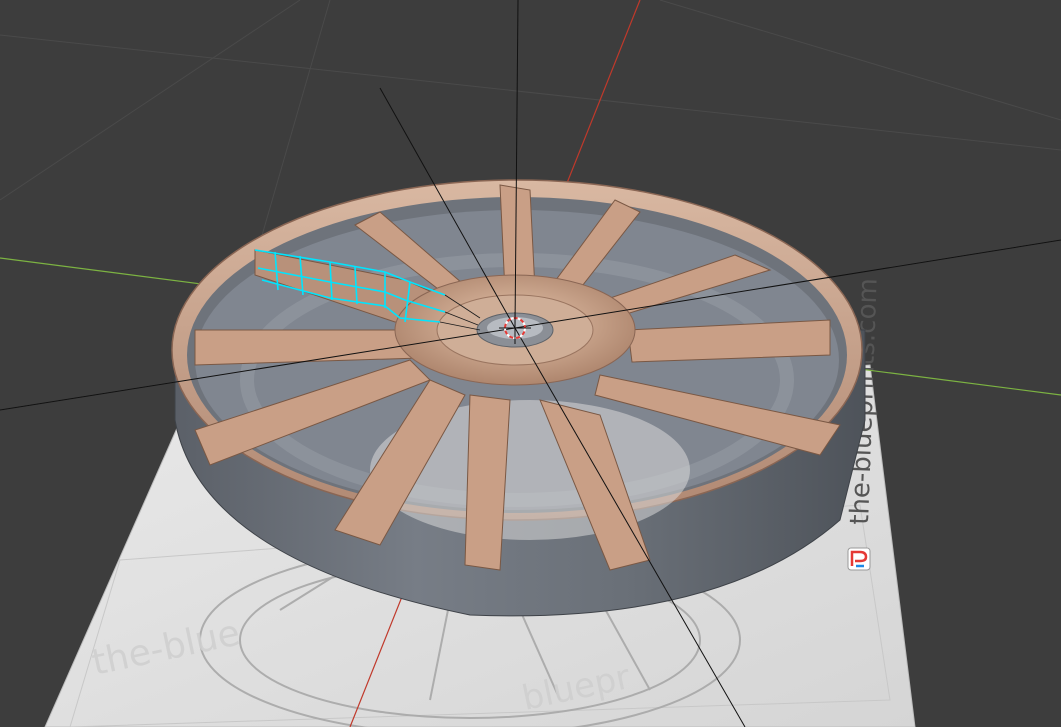 This screenshot has height=727, width=1061. I want to click on blueprints-logo-icon, so click(859, 559).